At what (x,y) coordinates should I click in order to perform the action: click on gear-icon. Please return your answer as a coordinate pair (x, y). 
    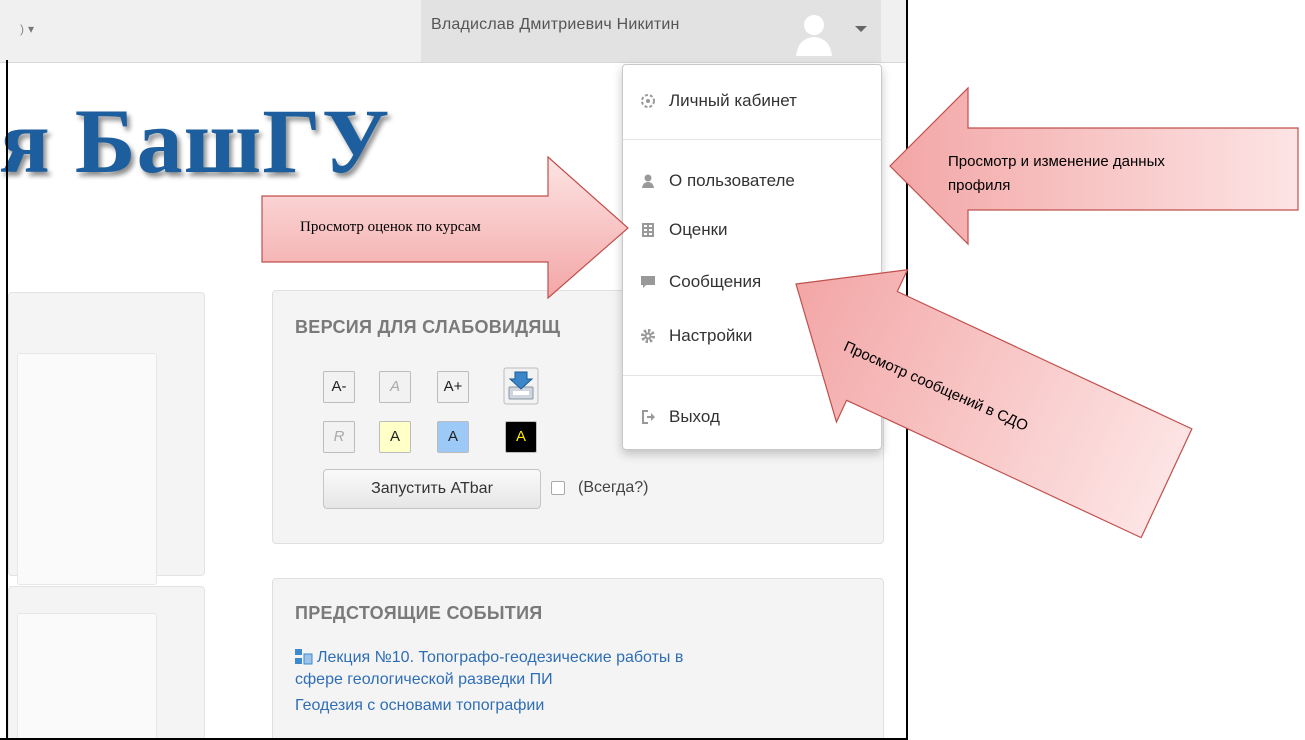
    Looking at the image, I should click on (648, 336).